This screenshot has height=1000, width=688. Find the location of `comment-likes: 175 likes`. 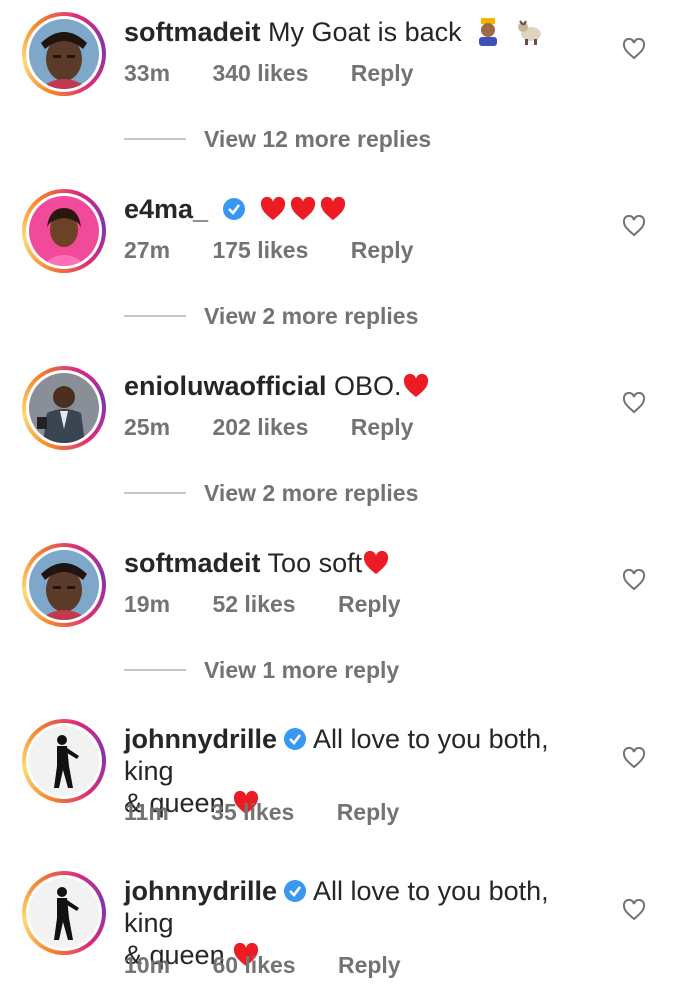

comment-likes: 175 likes is located at coordinates (260, 250).